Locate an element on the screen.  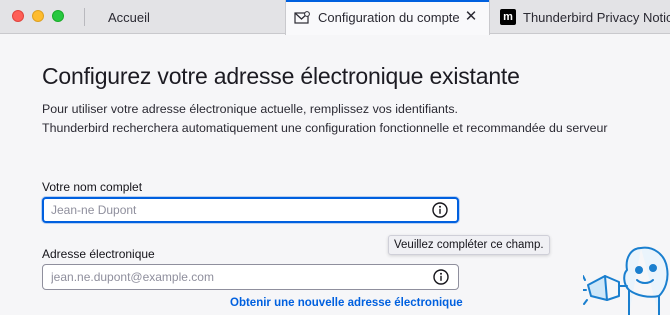
mascot-illustration is located at coordinates (625, 277).